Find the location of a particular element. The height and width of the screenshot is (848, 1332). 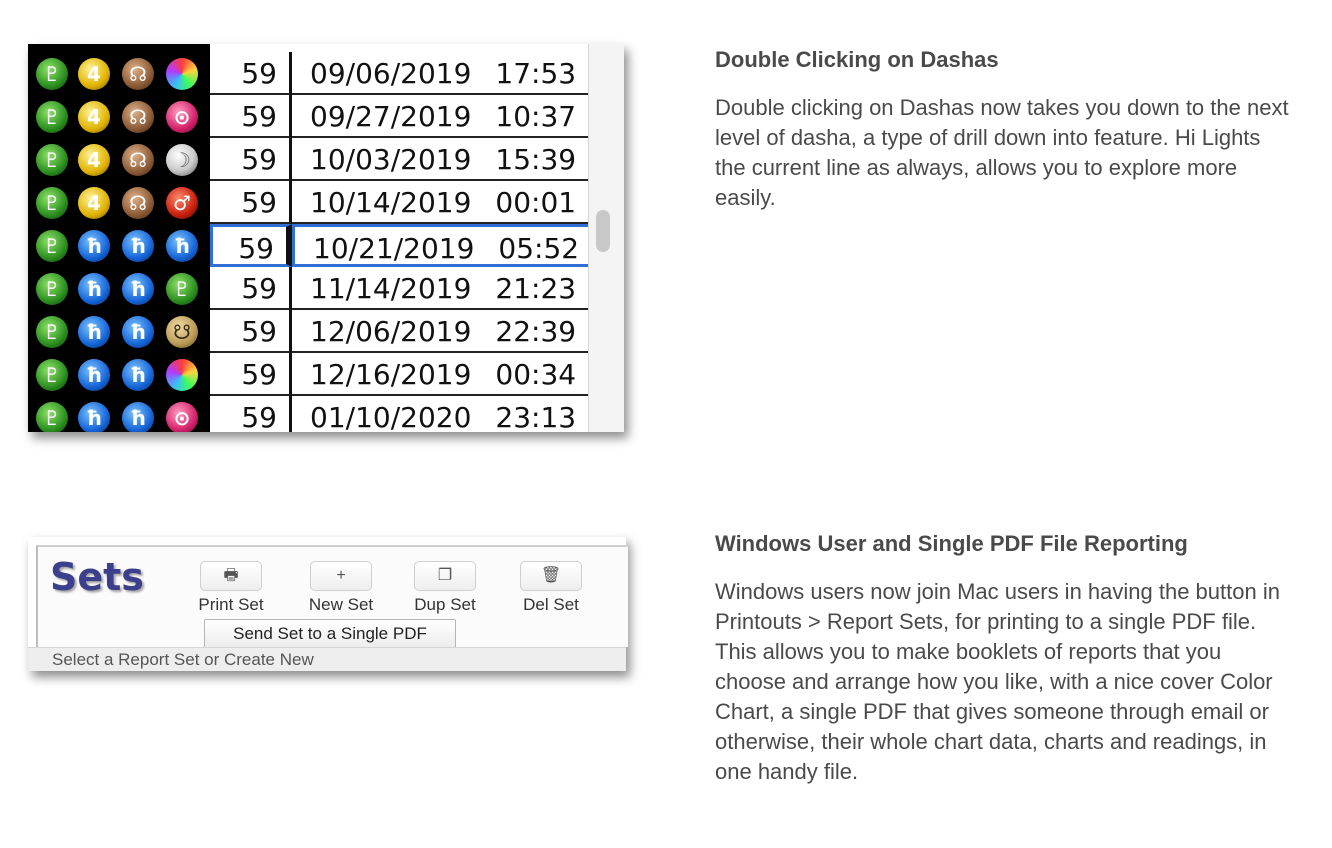

dasha-row: 59 12/16/2019 00:34 is located at coordinates (399, 374).